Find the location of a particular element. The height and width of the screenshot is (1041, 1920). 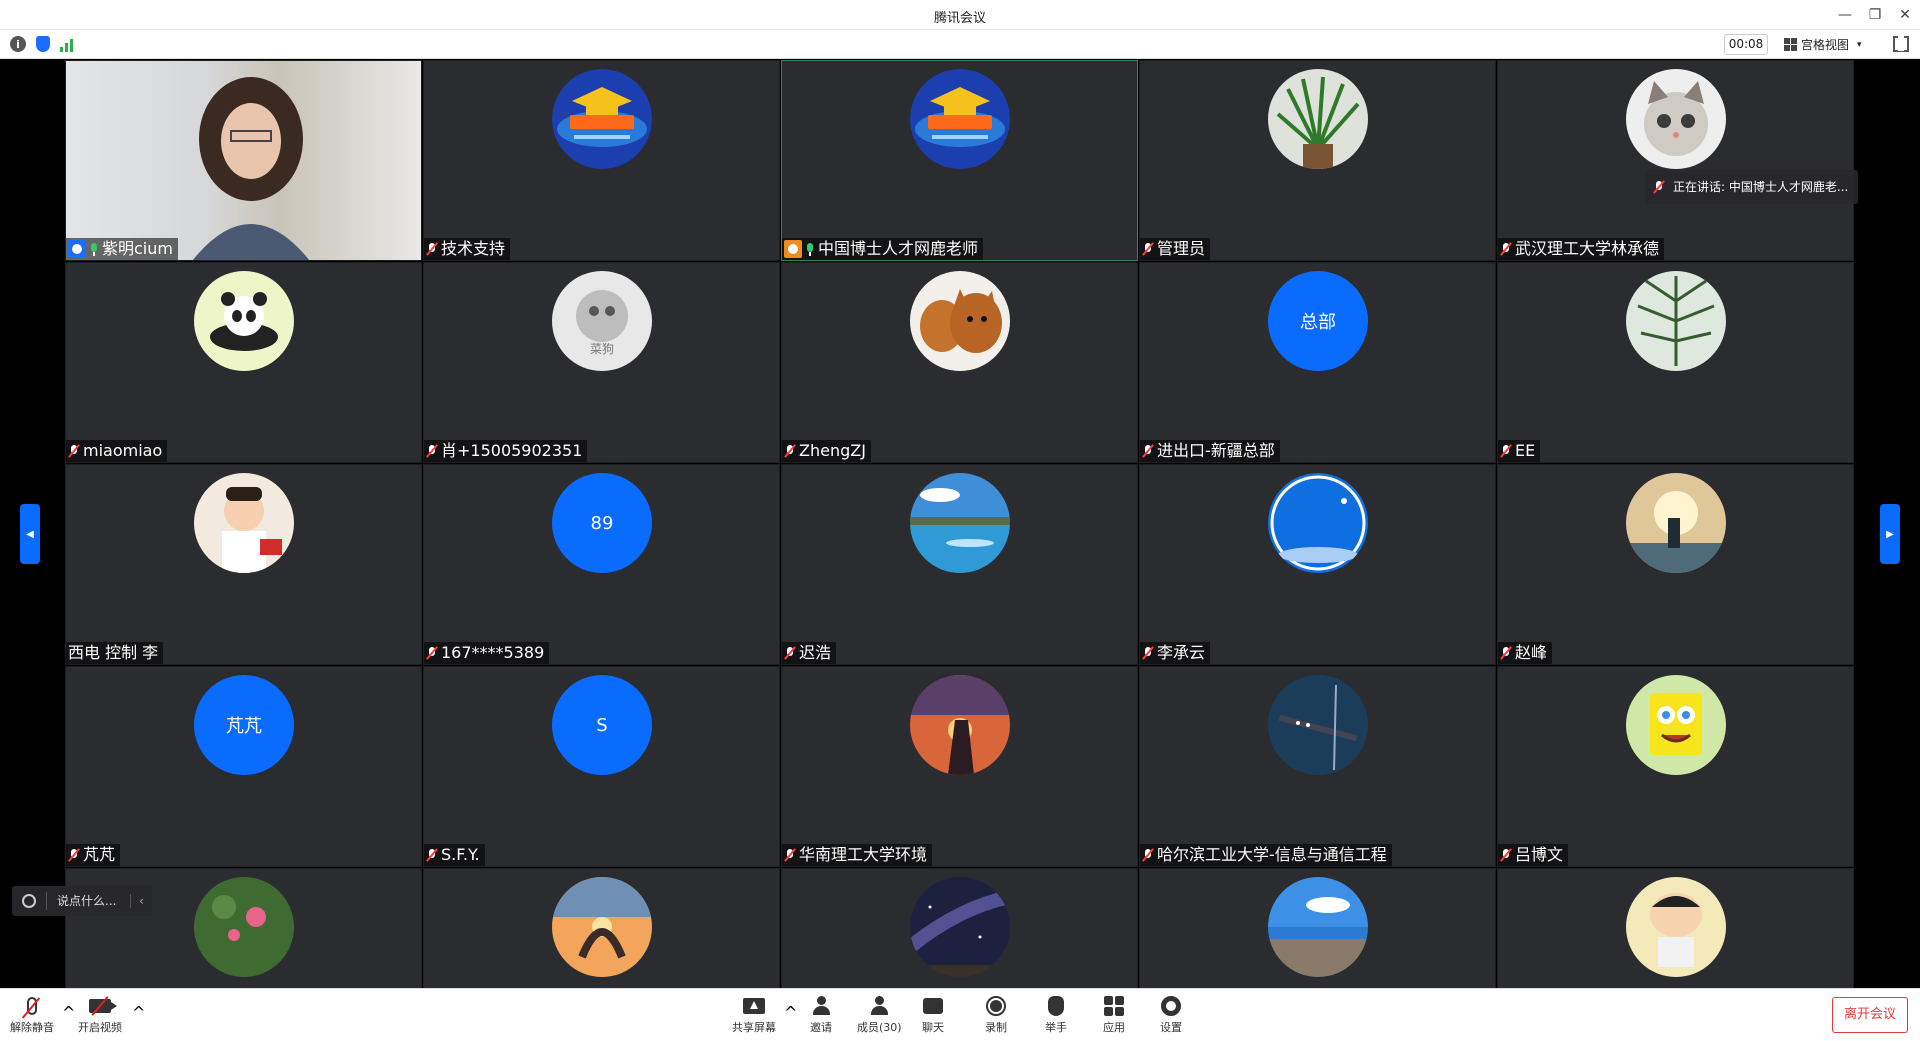

participant-video is located at coordinates (243, 160).